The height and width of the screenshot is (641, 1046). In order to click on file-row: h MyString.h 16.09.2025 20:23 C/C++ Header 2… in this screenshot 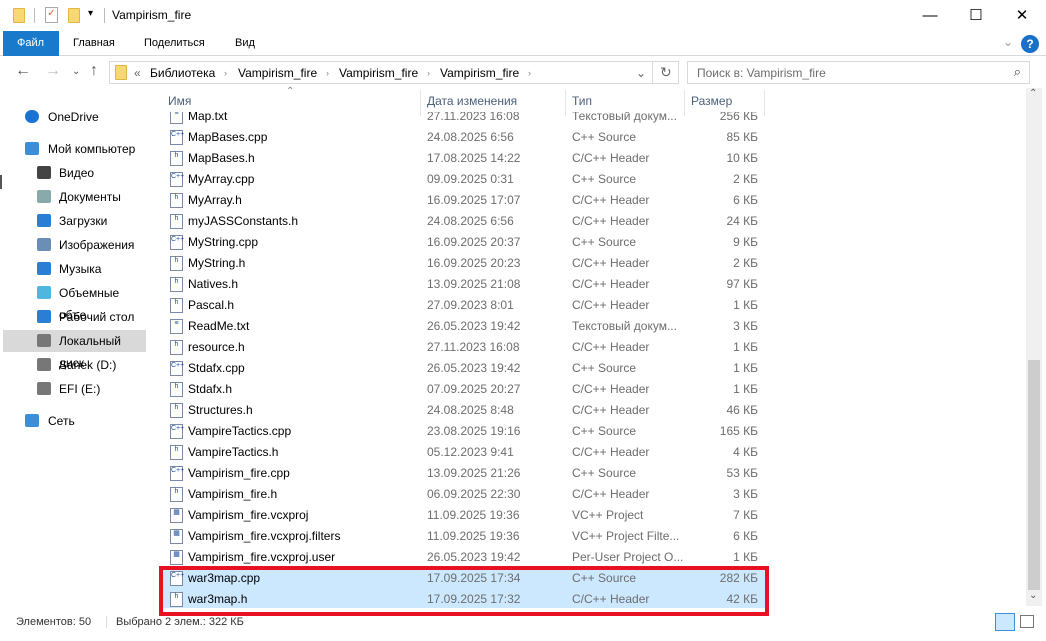, I will do `click(464, 263)`.